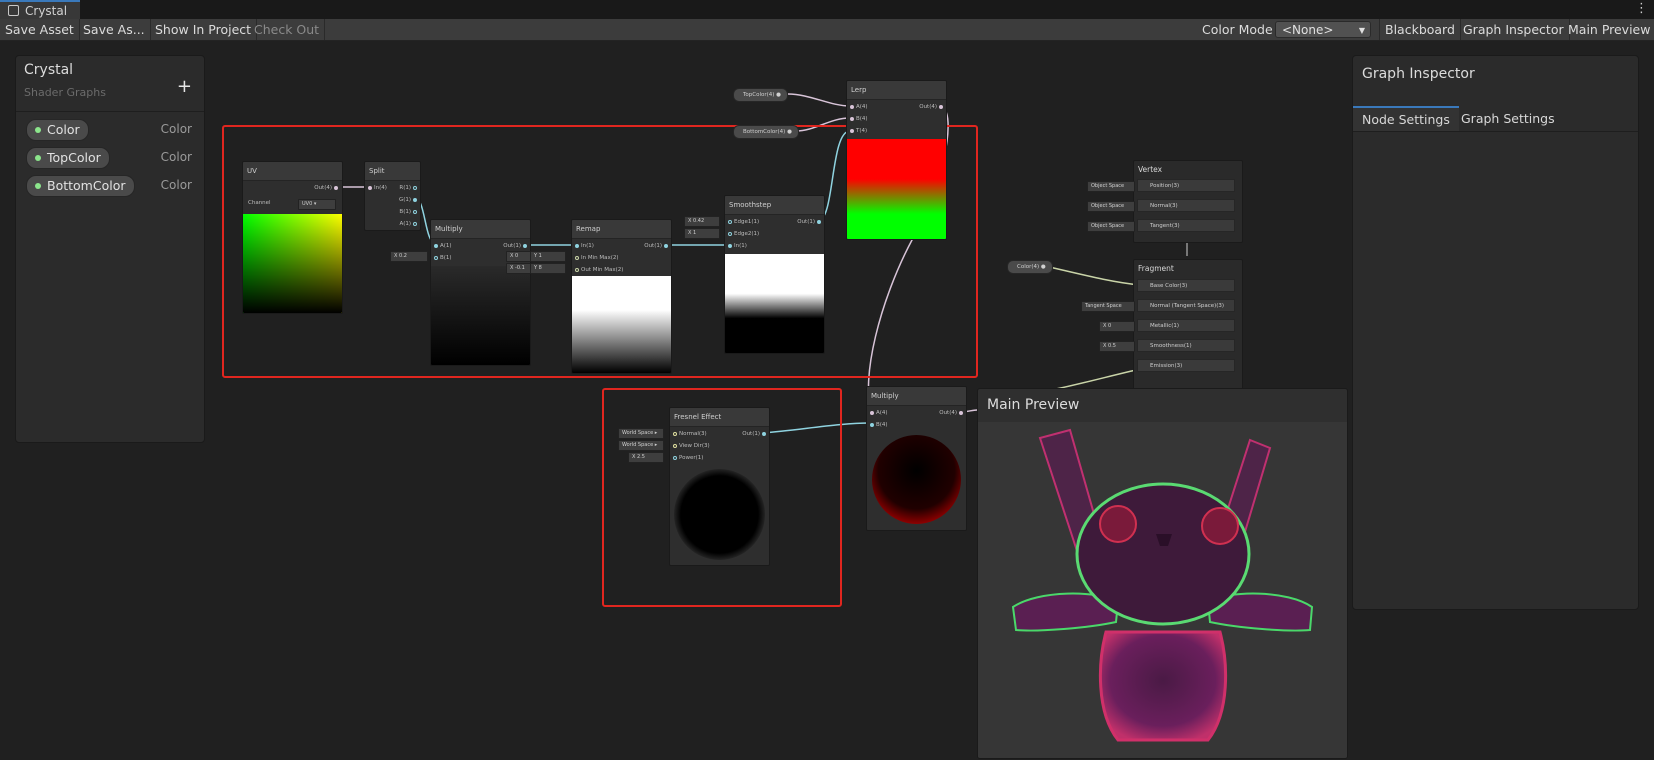 The image size is (1654, 760). Describe the element at coordinates (1111, 186) in the screenshot. I see `position-space: Object Space` at that location.